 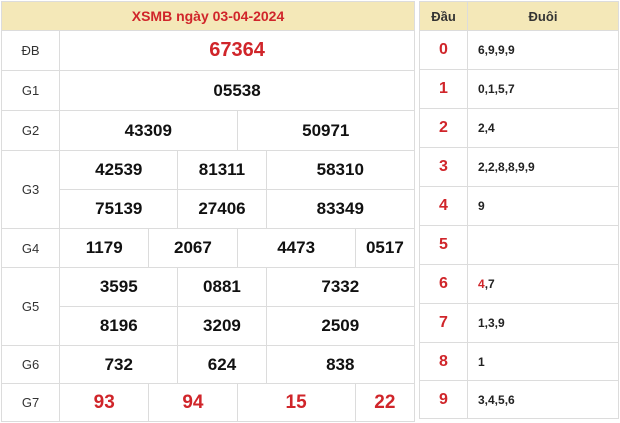 I want to click on dau-7: 7, so click(x=443, y=323).